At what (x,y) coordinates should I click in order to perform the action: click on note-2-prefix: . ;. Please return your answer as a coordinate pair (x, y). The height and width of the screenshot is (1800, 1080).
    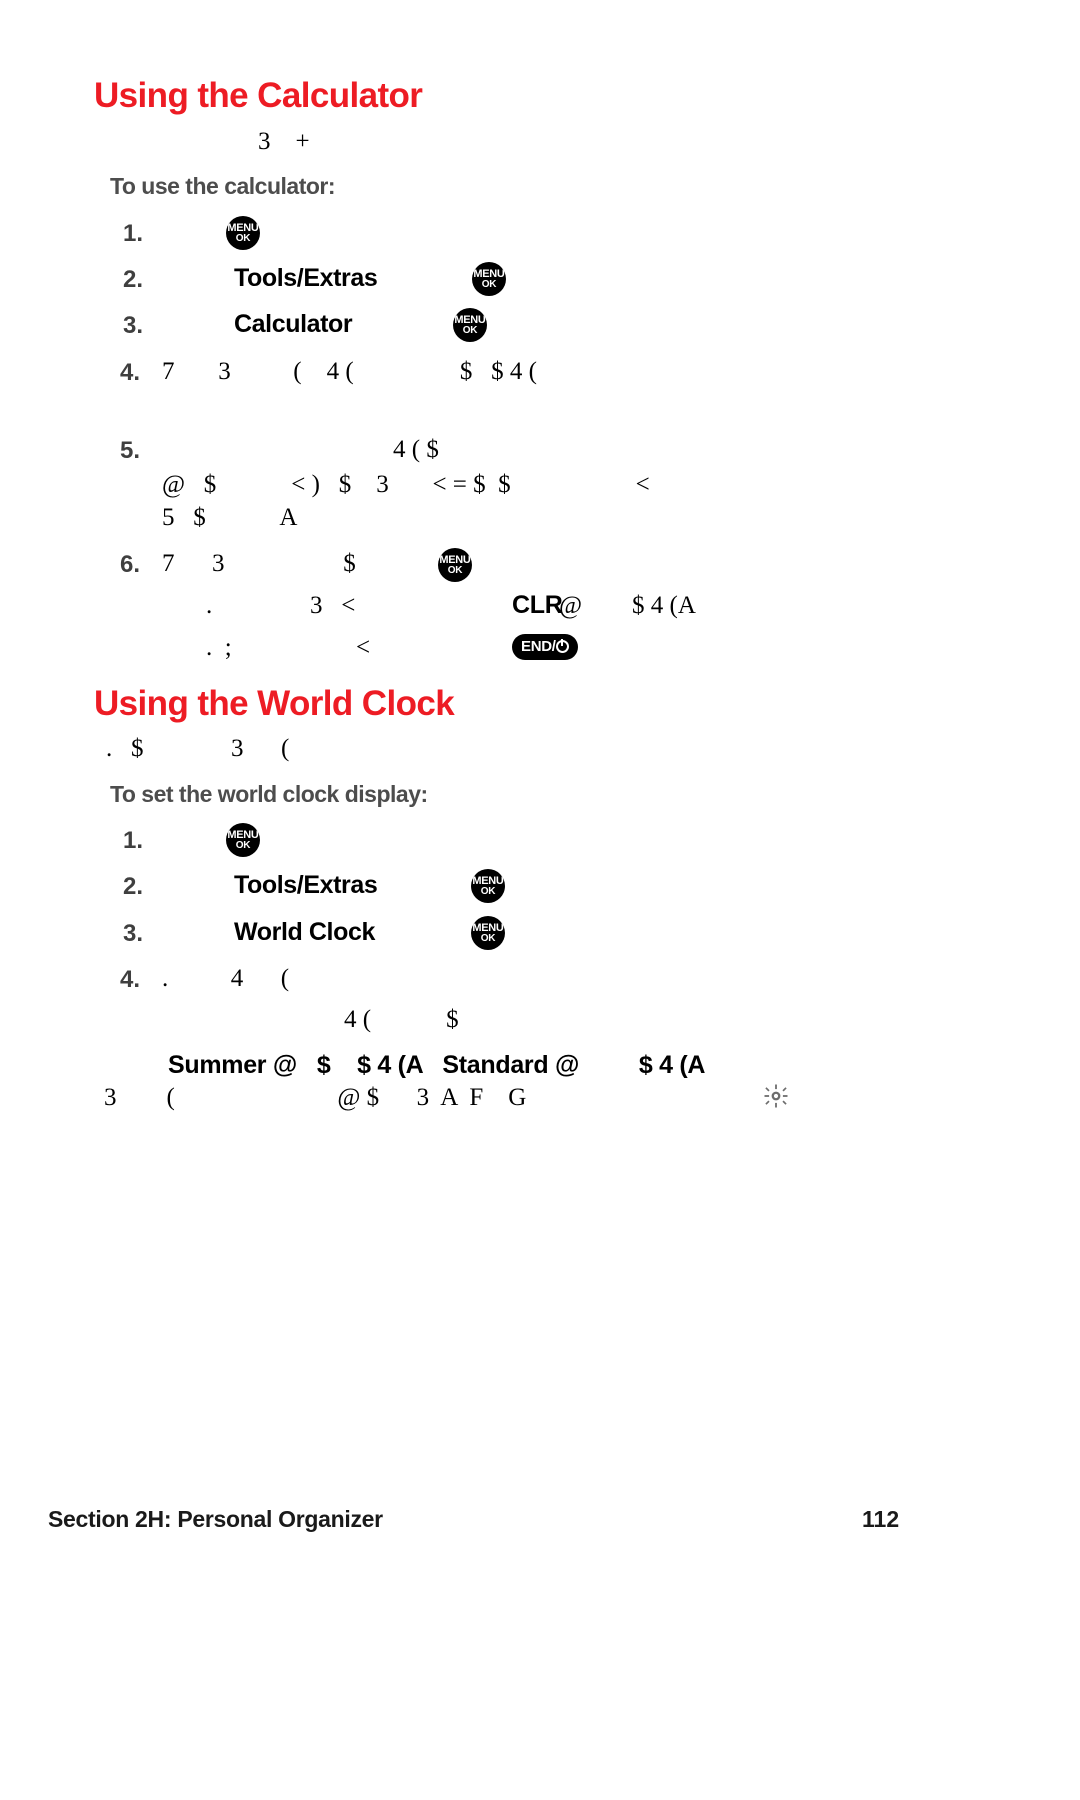
    Looking at the image, I should click on (219, 647).